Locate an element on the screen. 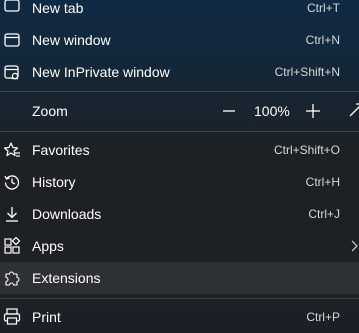 The height and width of the screenshot is (333, 359). menu-item-favorites: Favorites Ctrl+Shift+O is located at coordinates (179, 150).